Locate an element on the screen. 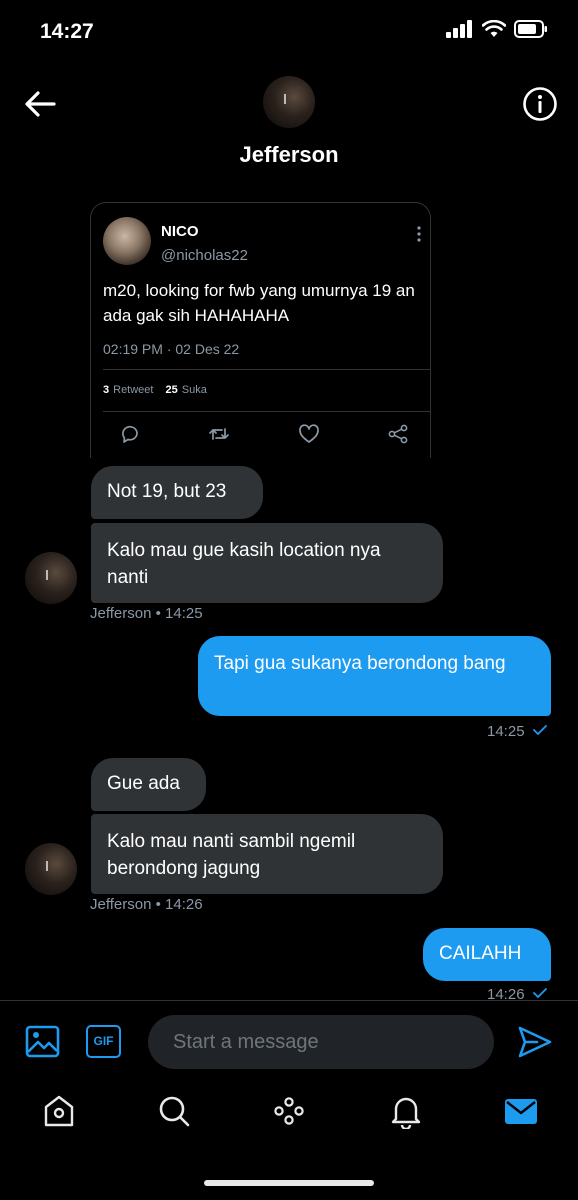 The width and height of the screenshot is (578, 1200). retweet-label: Retweet is located at coordinates (133, 390).